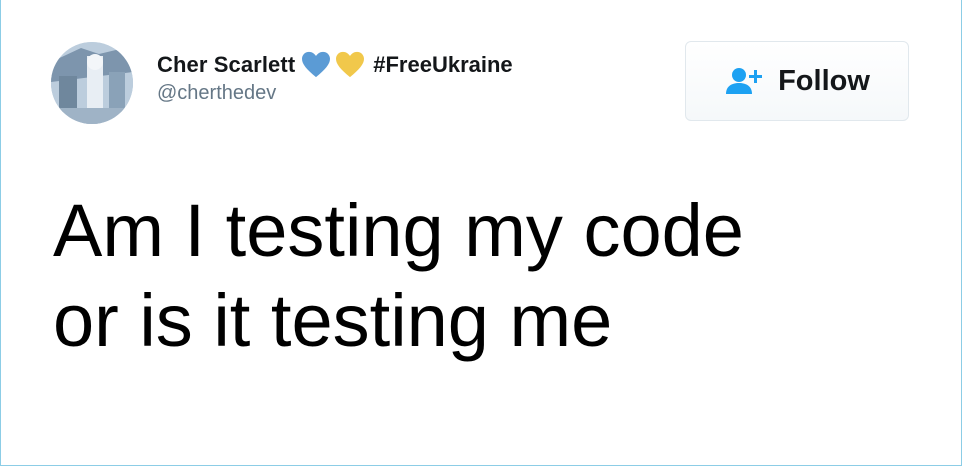 The image size is (962, 466). I want to click on tweet-author: Cher Scarlett #FreeUkraine @cherthedev, so click(335, 77).